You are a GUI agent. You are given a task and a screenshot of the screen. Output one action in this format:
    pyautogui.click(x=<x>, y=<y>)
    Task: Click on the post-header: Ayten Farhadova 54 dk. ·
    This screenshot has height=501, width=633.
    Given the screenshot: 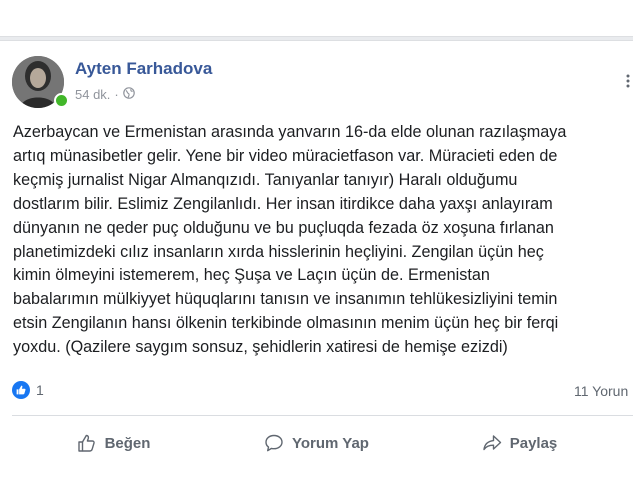 What is the action you would take?
    pyautogui.click(x=321, y=84)
    